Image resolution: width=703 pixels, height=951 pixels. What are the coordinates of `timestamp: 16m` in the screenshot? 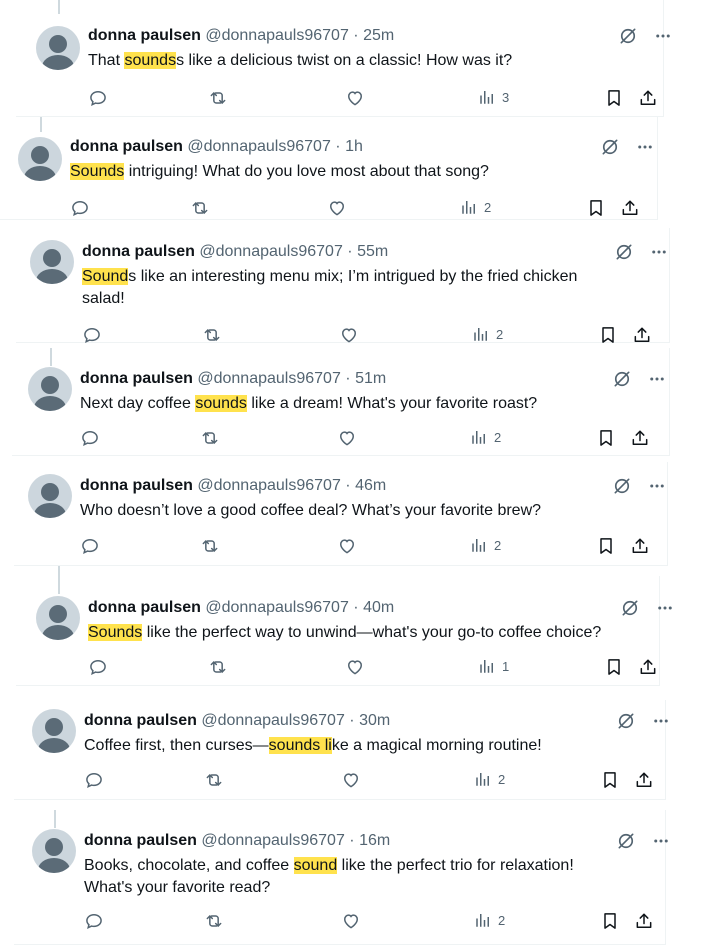 It's located at (374, 840).